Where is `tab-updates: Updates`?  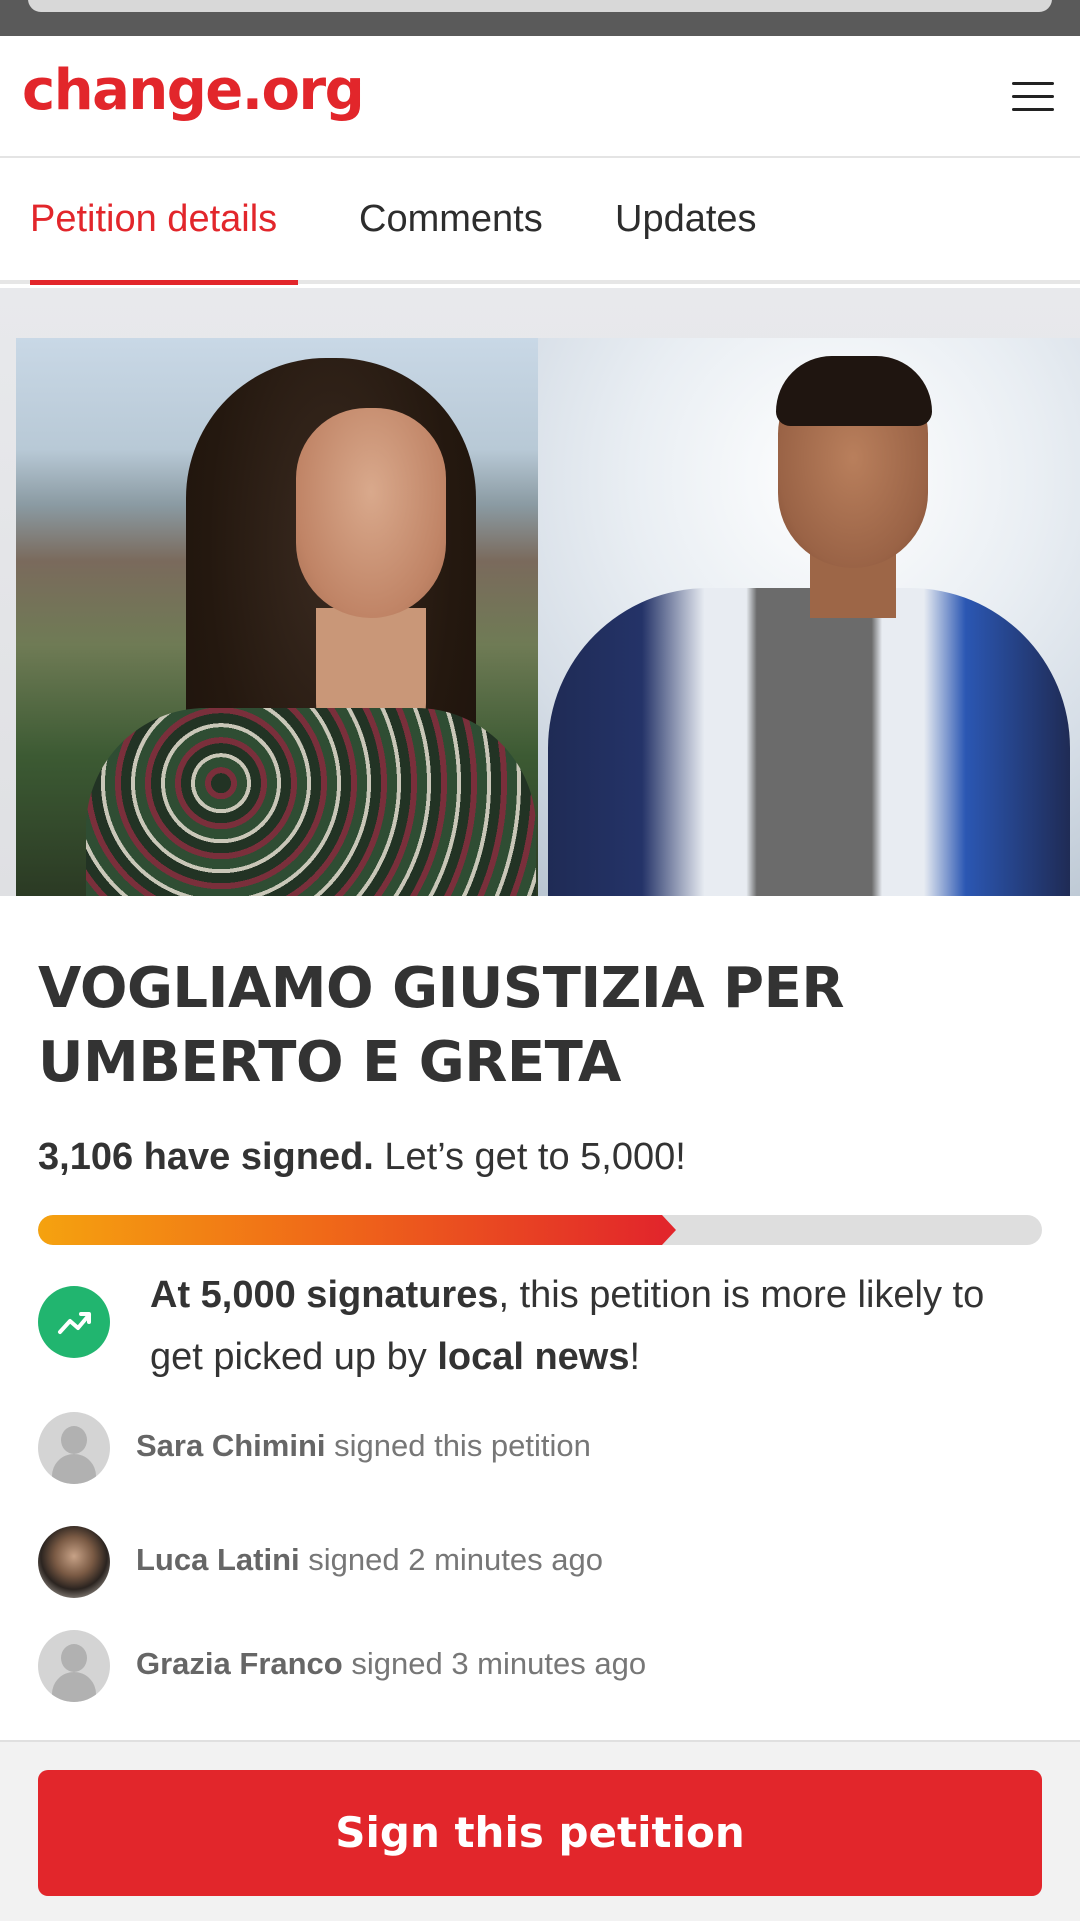 tab-updates: Updates is located at coordinates (686, 219).